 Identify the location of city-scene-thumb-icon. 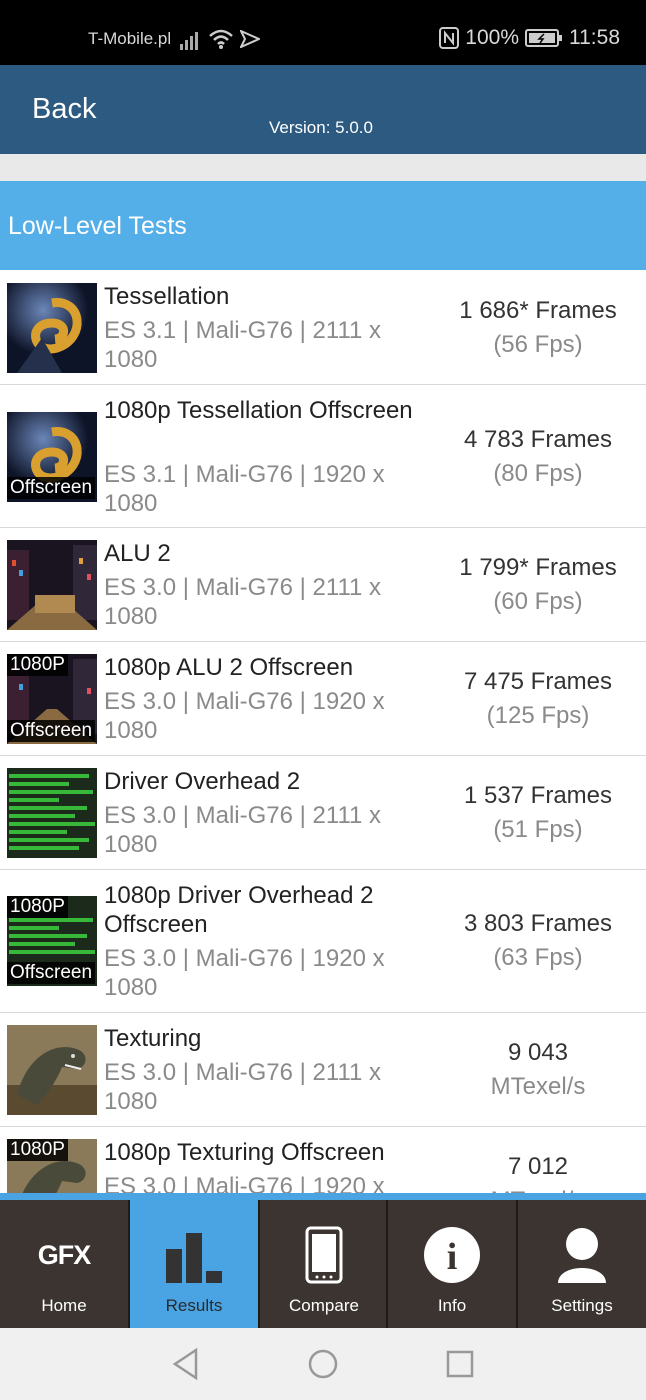
(52, 585).